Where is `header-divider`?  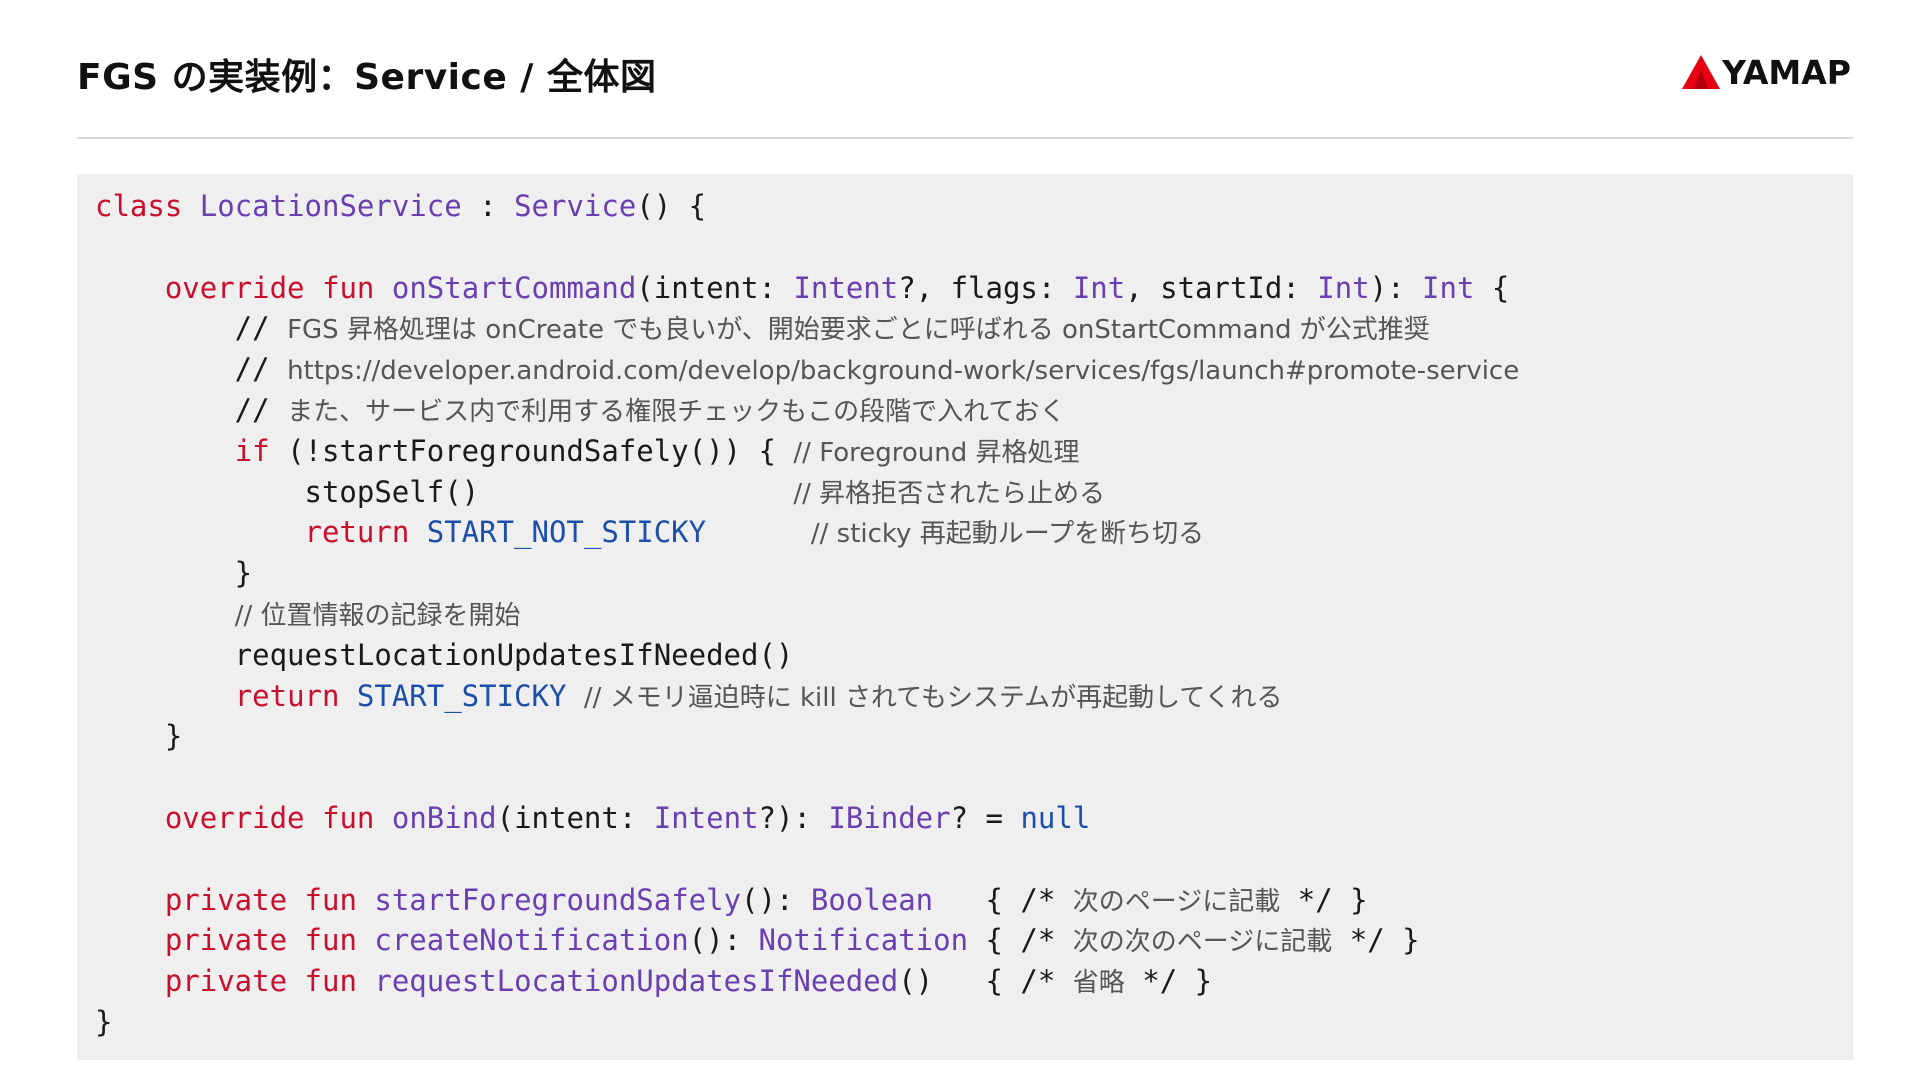 header-divider is located at coordinates (965, 138).